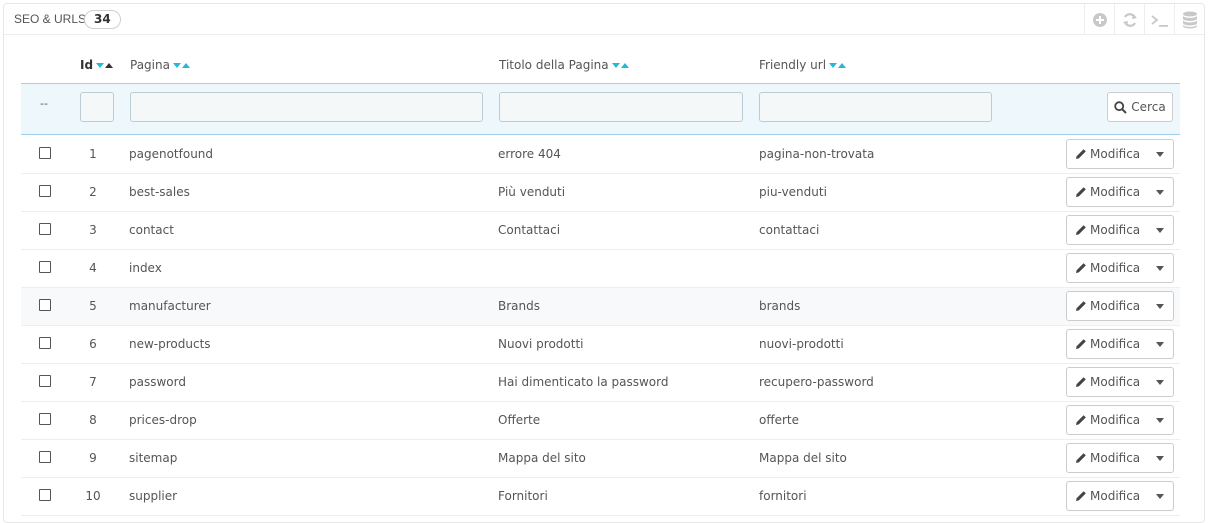 Image resolution: width=1209 pixels, height=523 pixels. What do you see at coordinates (102, 19) in the screenshot?
I see `count-badge: 34` at bounding box center [102, 19].